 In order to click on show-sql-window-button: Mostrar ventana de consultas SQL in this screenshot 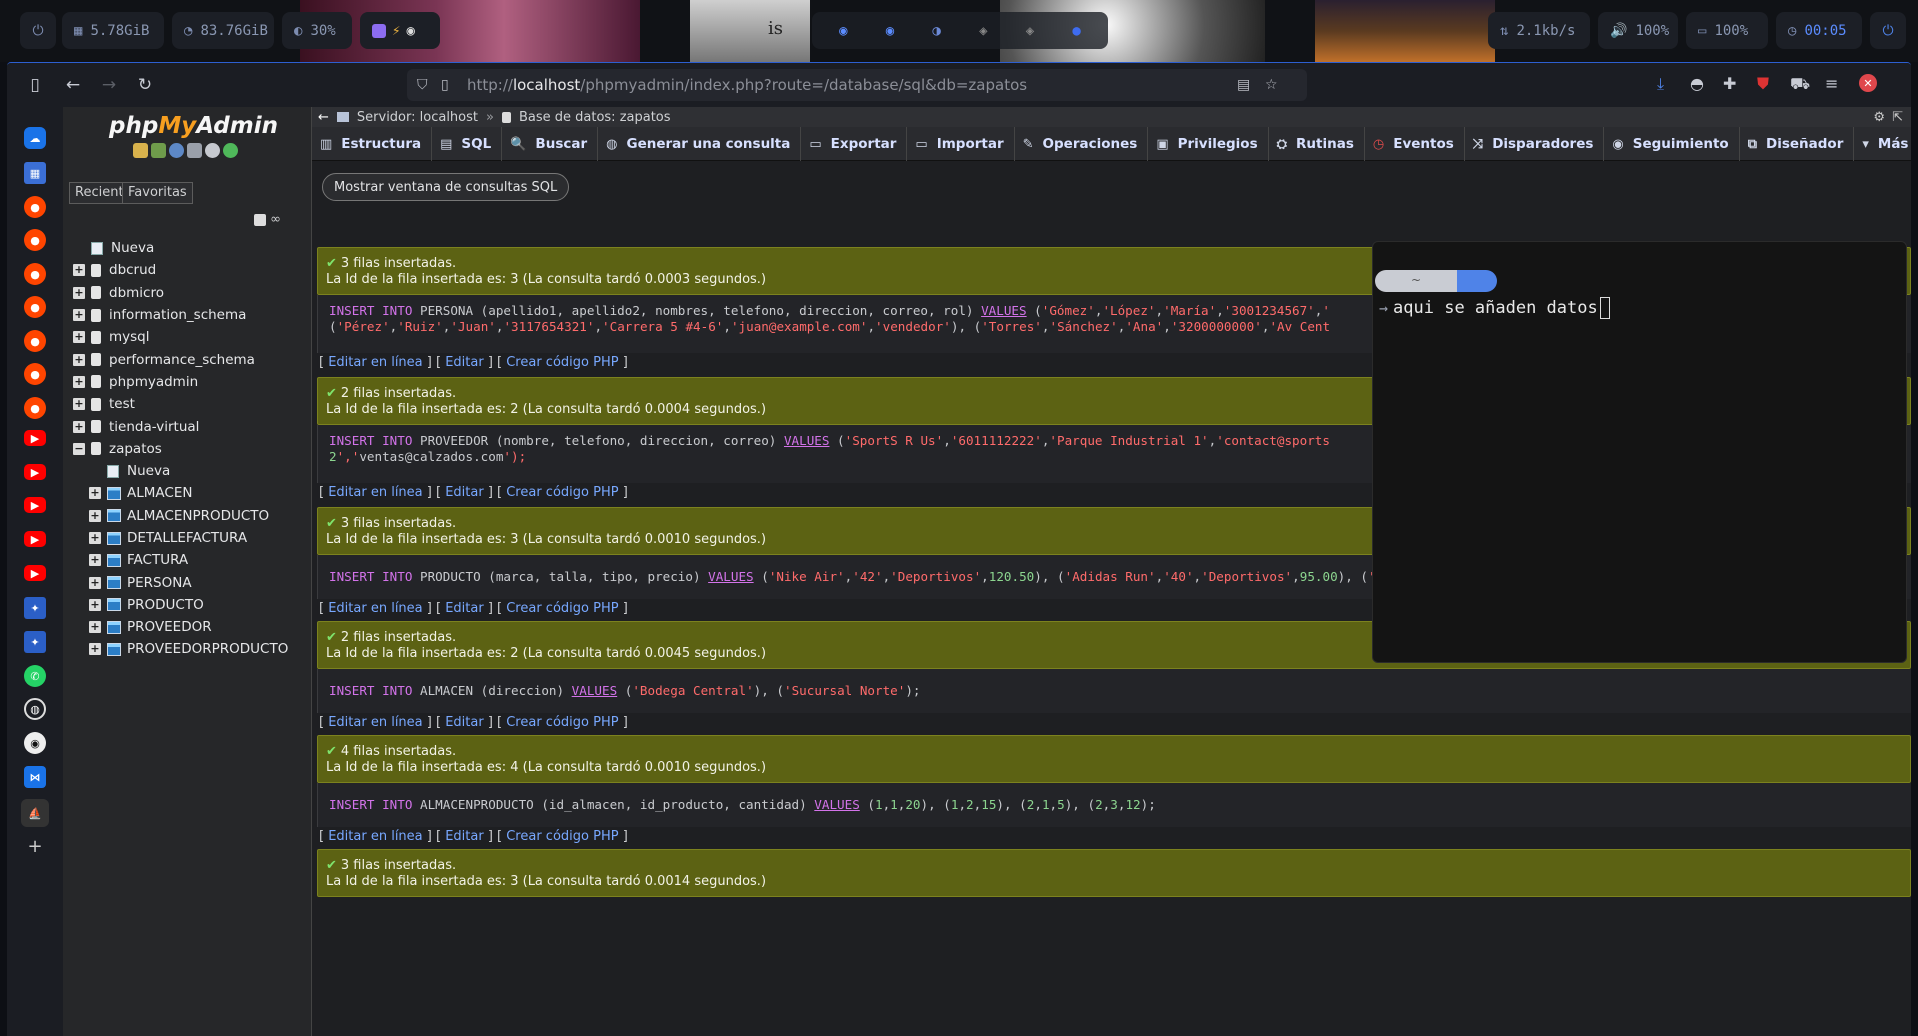, I will do `click(446, 187)`.